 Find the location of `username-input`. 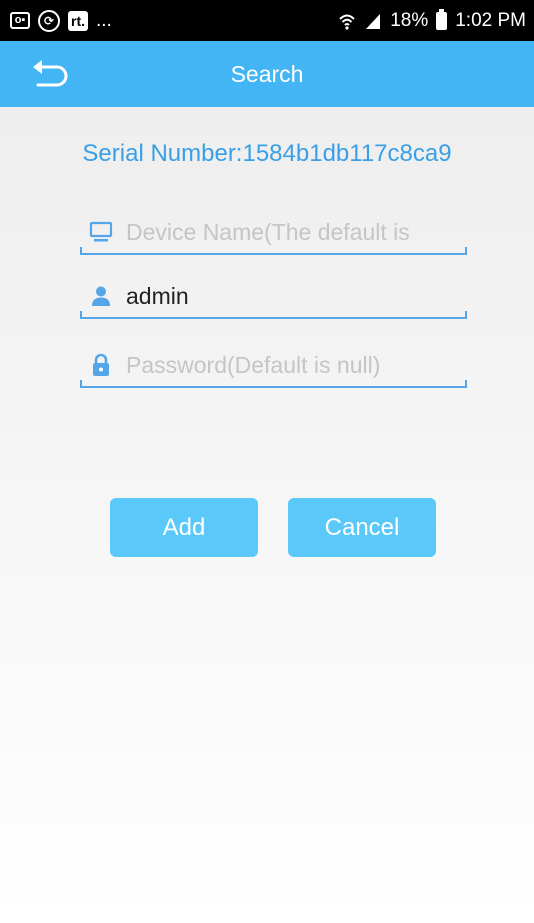

username-input is located at coordinates (291, 296).